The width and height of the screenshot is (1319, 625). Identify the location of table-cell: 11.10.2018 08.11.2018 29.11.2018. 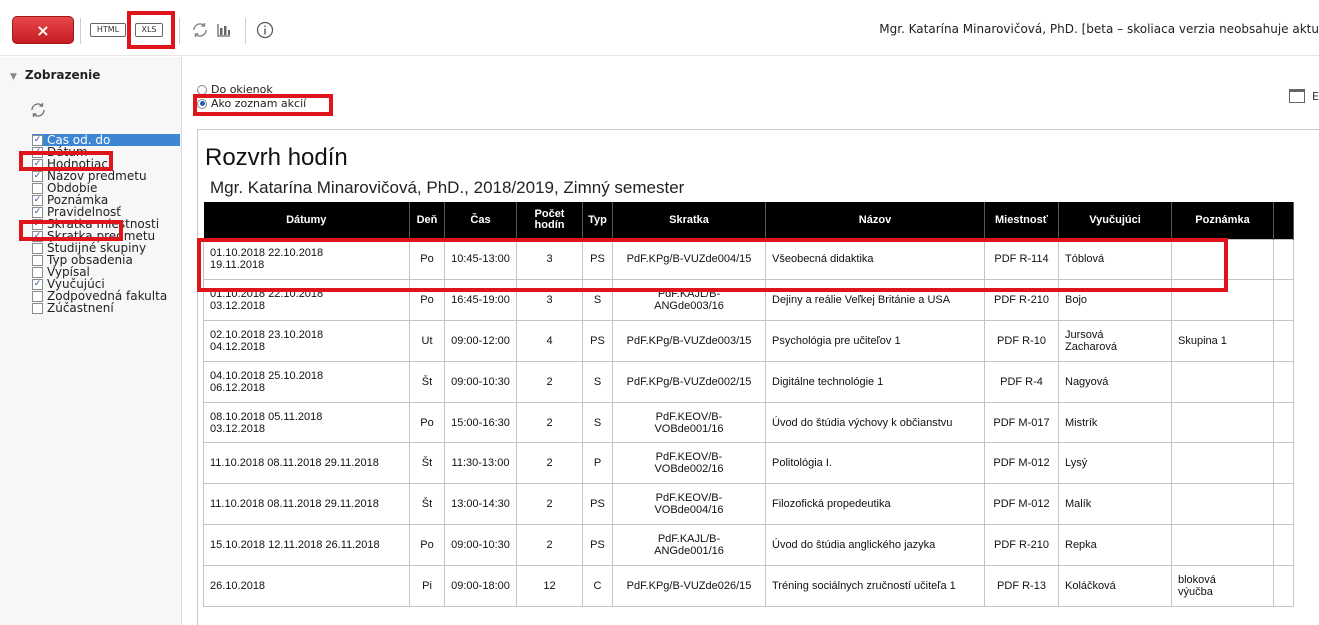
(306, 463).